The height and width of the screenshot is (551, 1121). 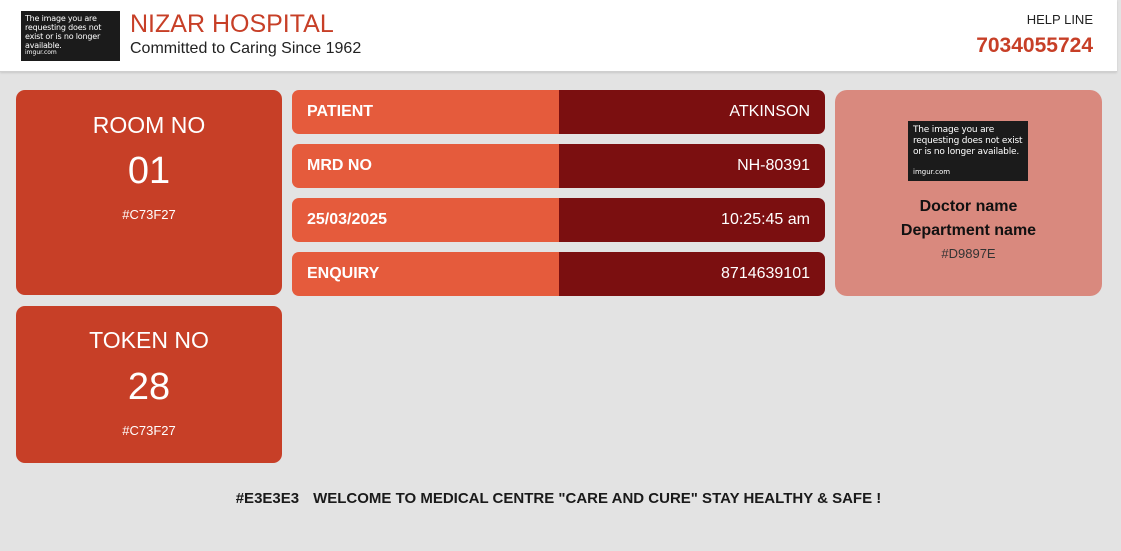 What do you see at coordinates (692, 166) in the screenshot?
I see `mrd-number: NH-80391` at bounding box center [692, 166].